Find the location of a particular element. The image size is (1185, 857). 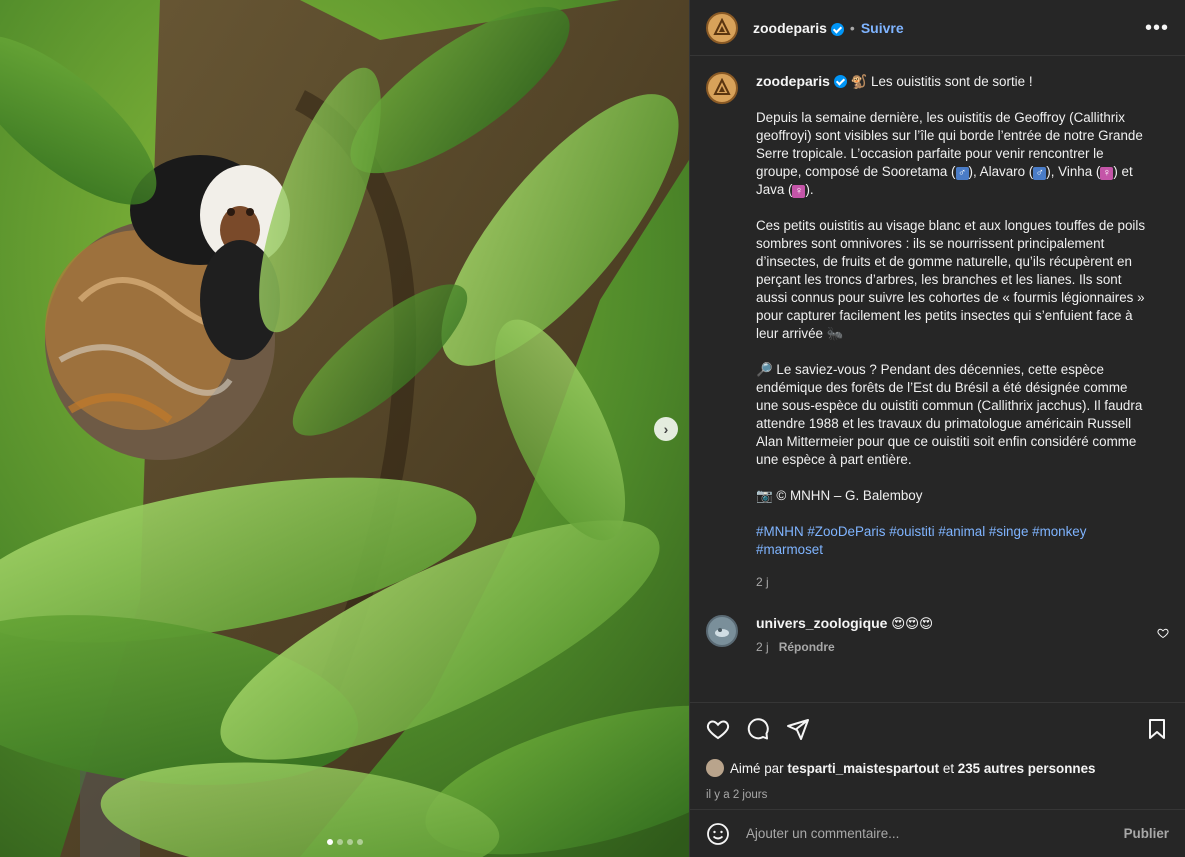

commenter-avatar is located at coordinates (722, 631).